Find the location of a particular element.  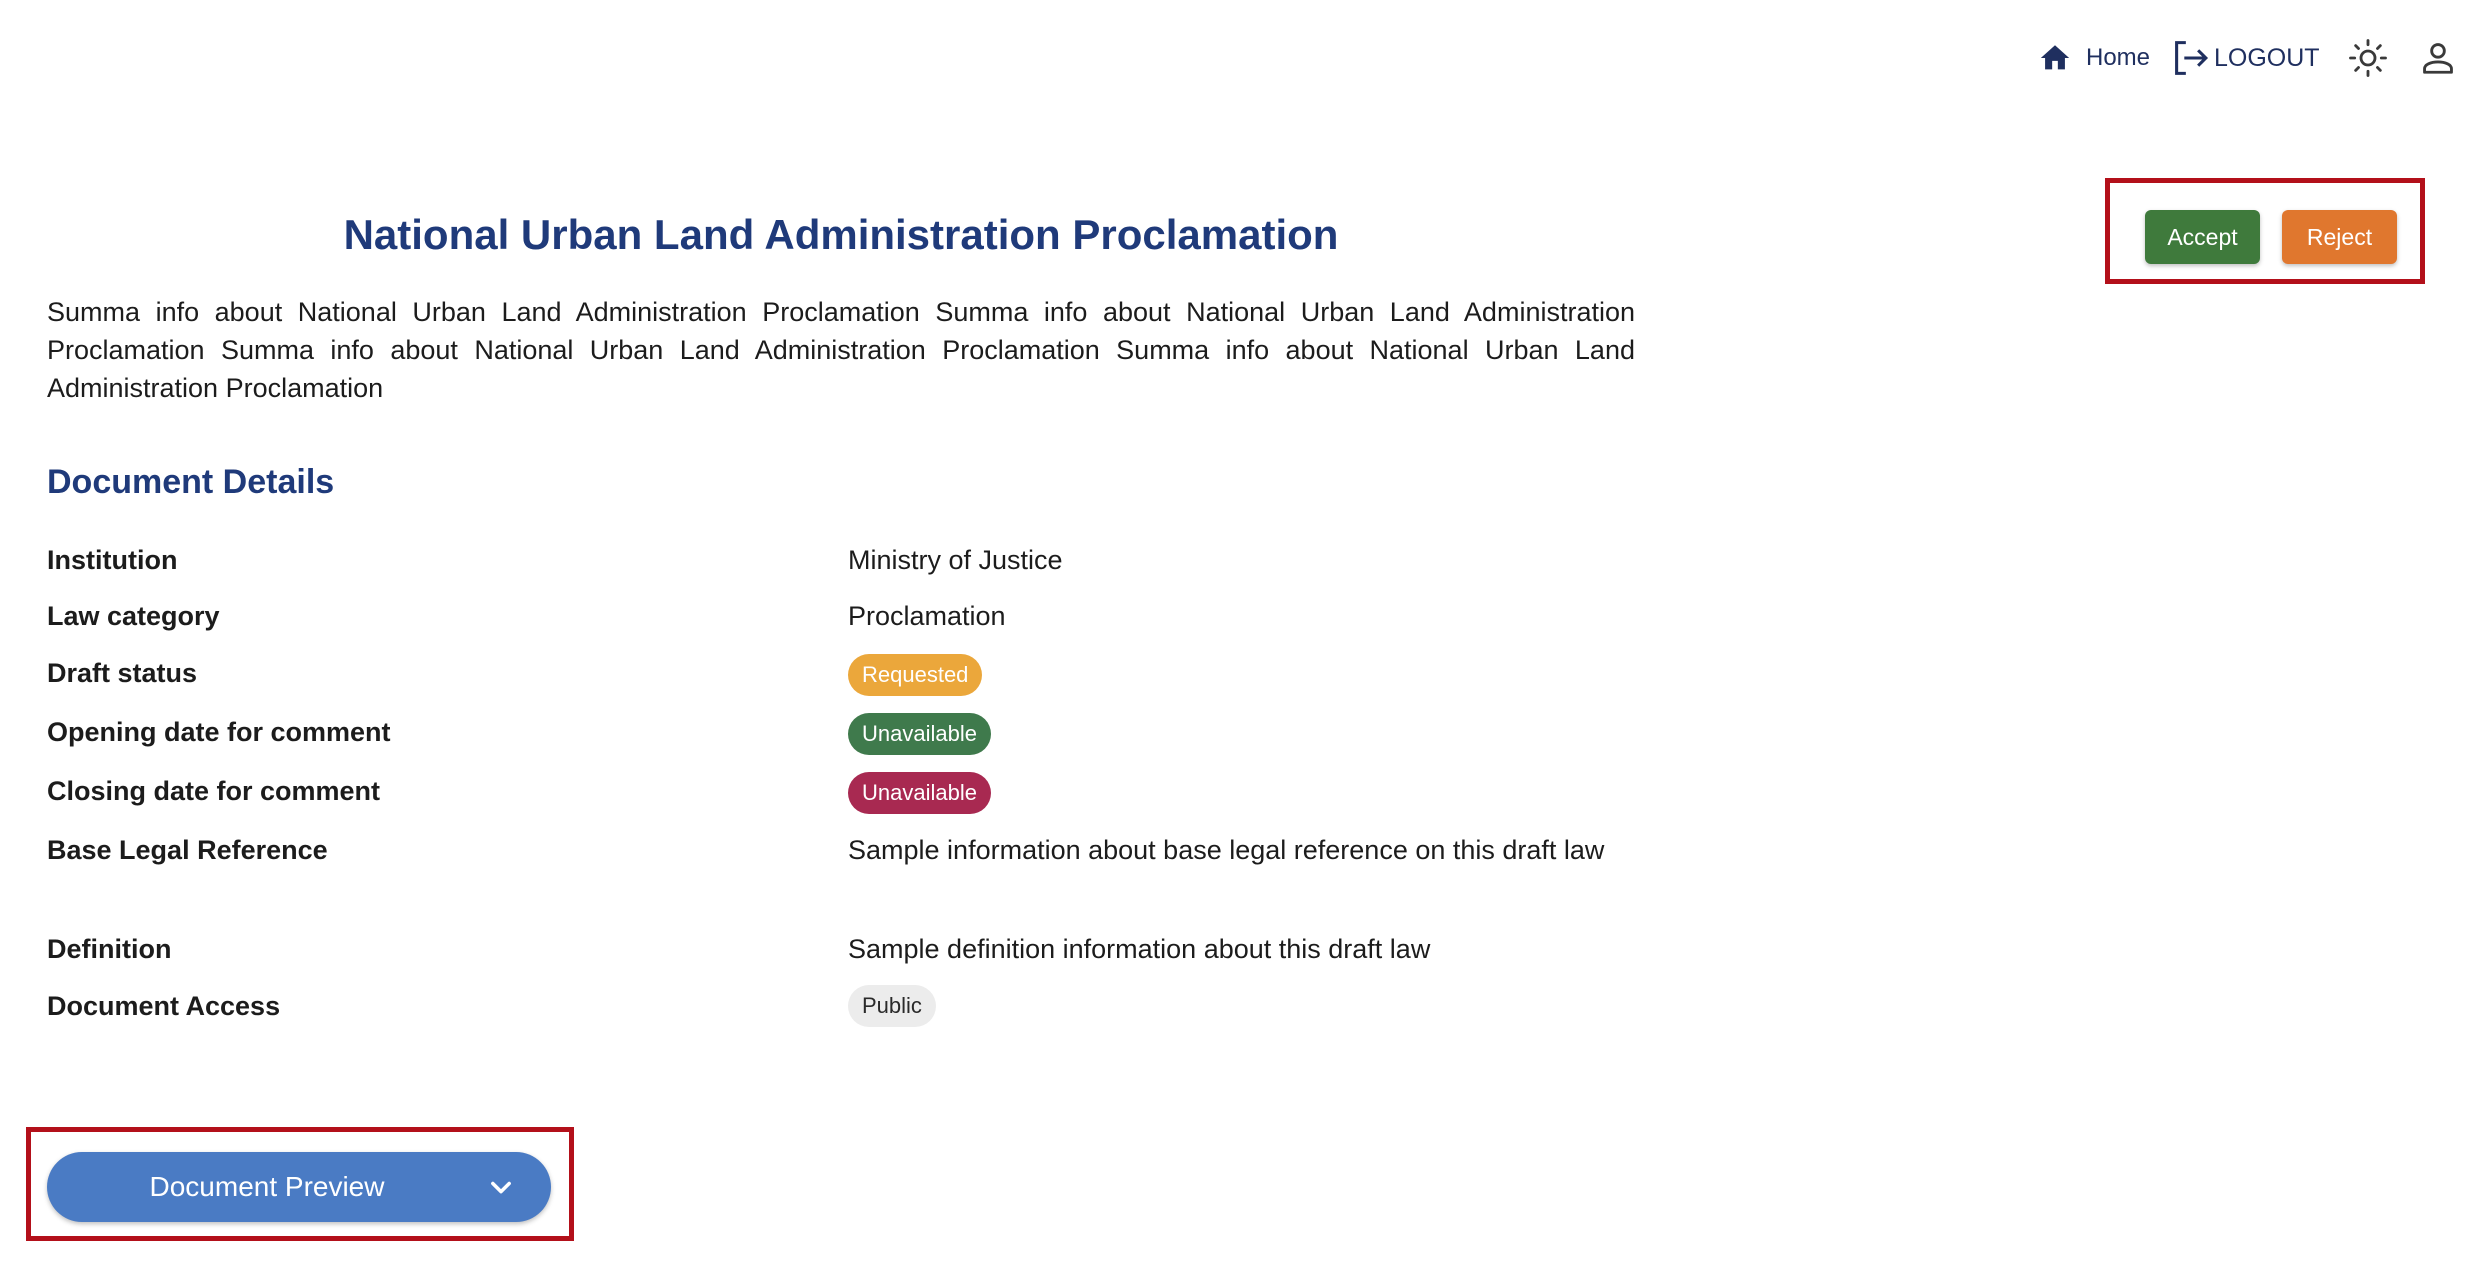

accept-button: Accept is located at coordinates (2202, 237).